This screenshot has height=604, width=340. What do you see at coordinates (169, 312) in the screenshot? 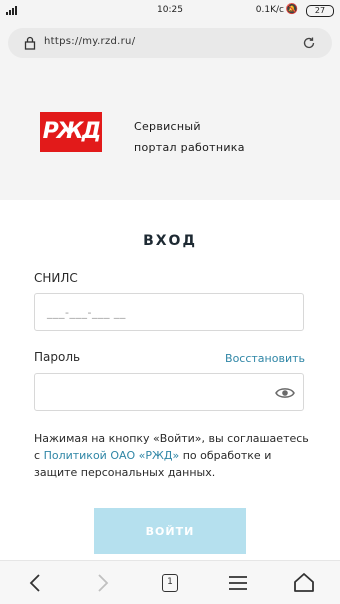
I see `snils-input: ___-___-___ __` at bounding box center [169, 312].